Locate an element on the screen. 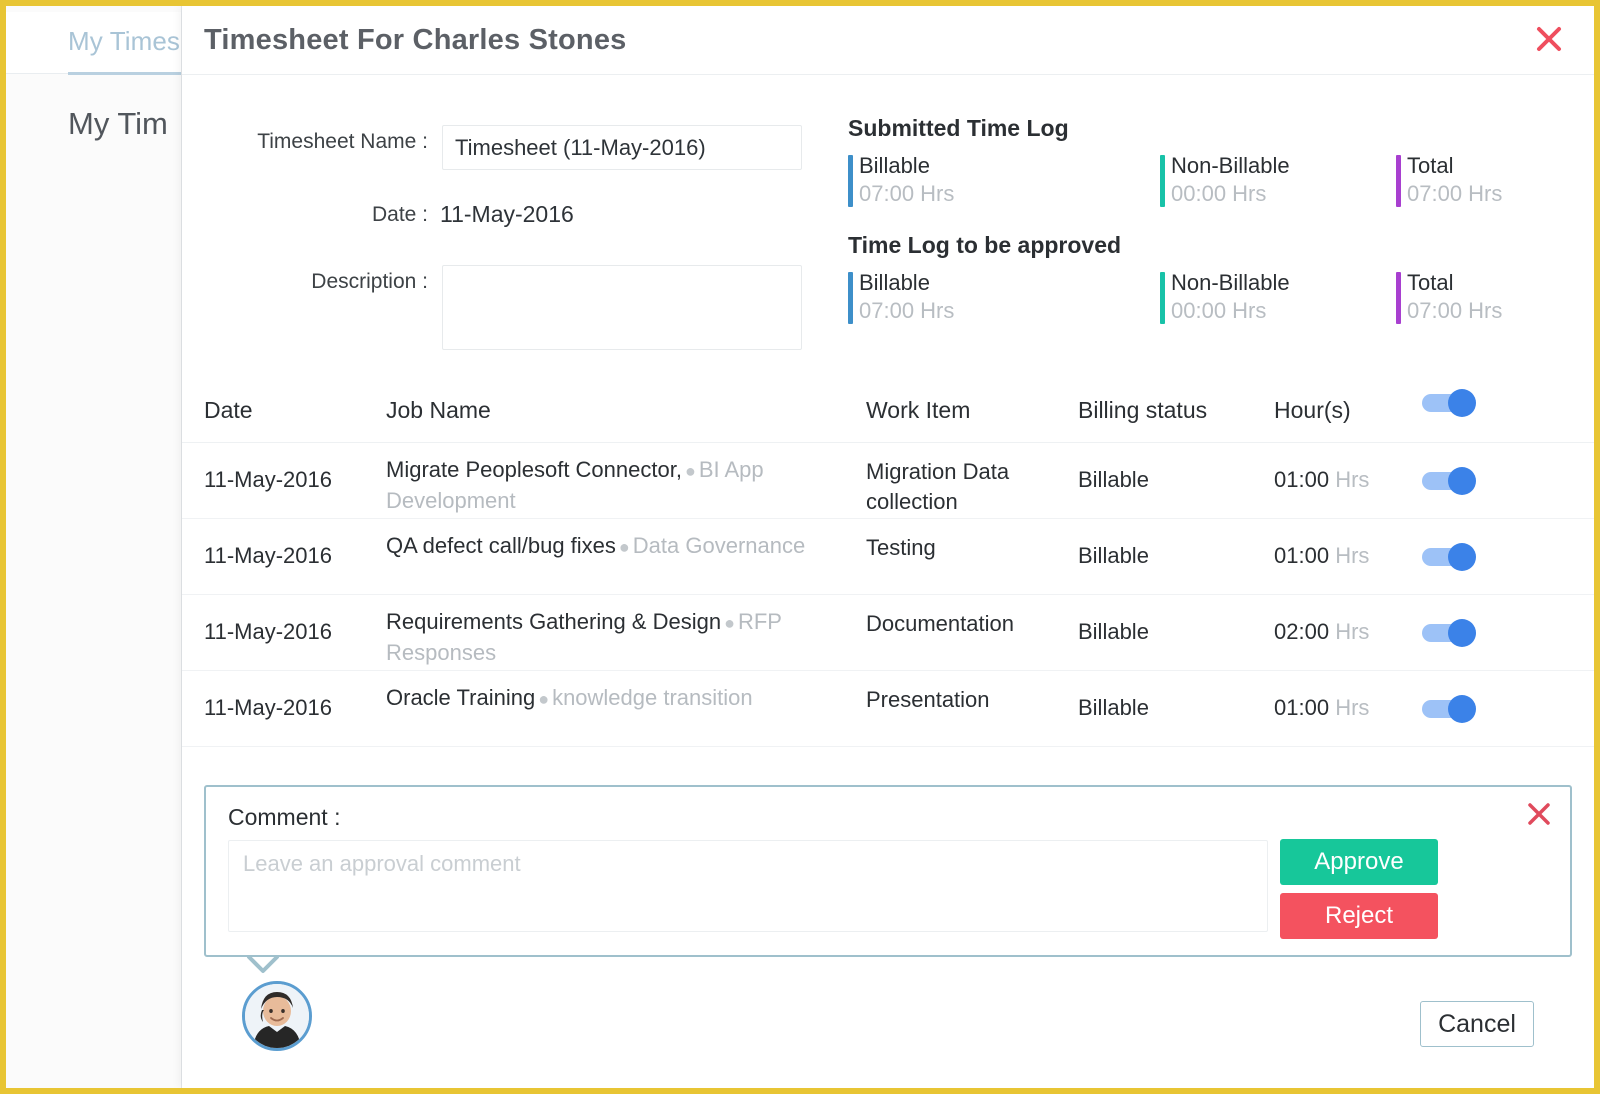  hours-value: 02:00 is located at coordinates (1302, 631).